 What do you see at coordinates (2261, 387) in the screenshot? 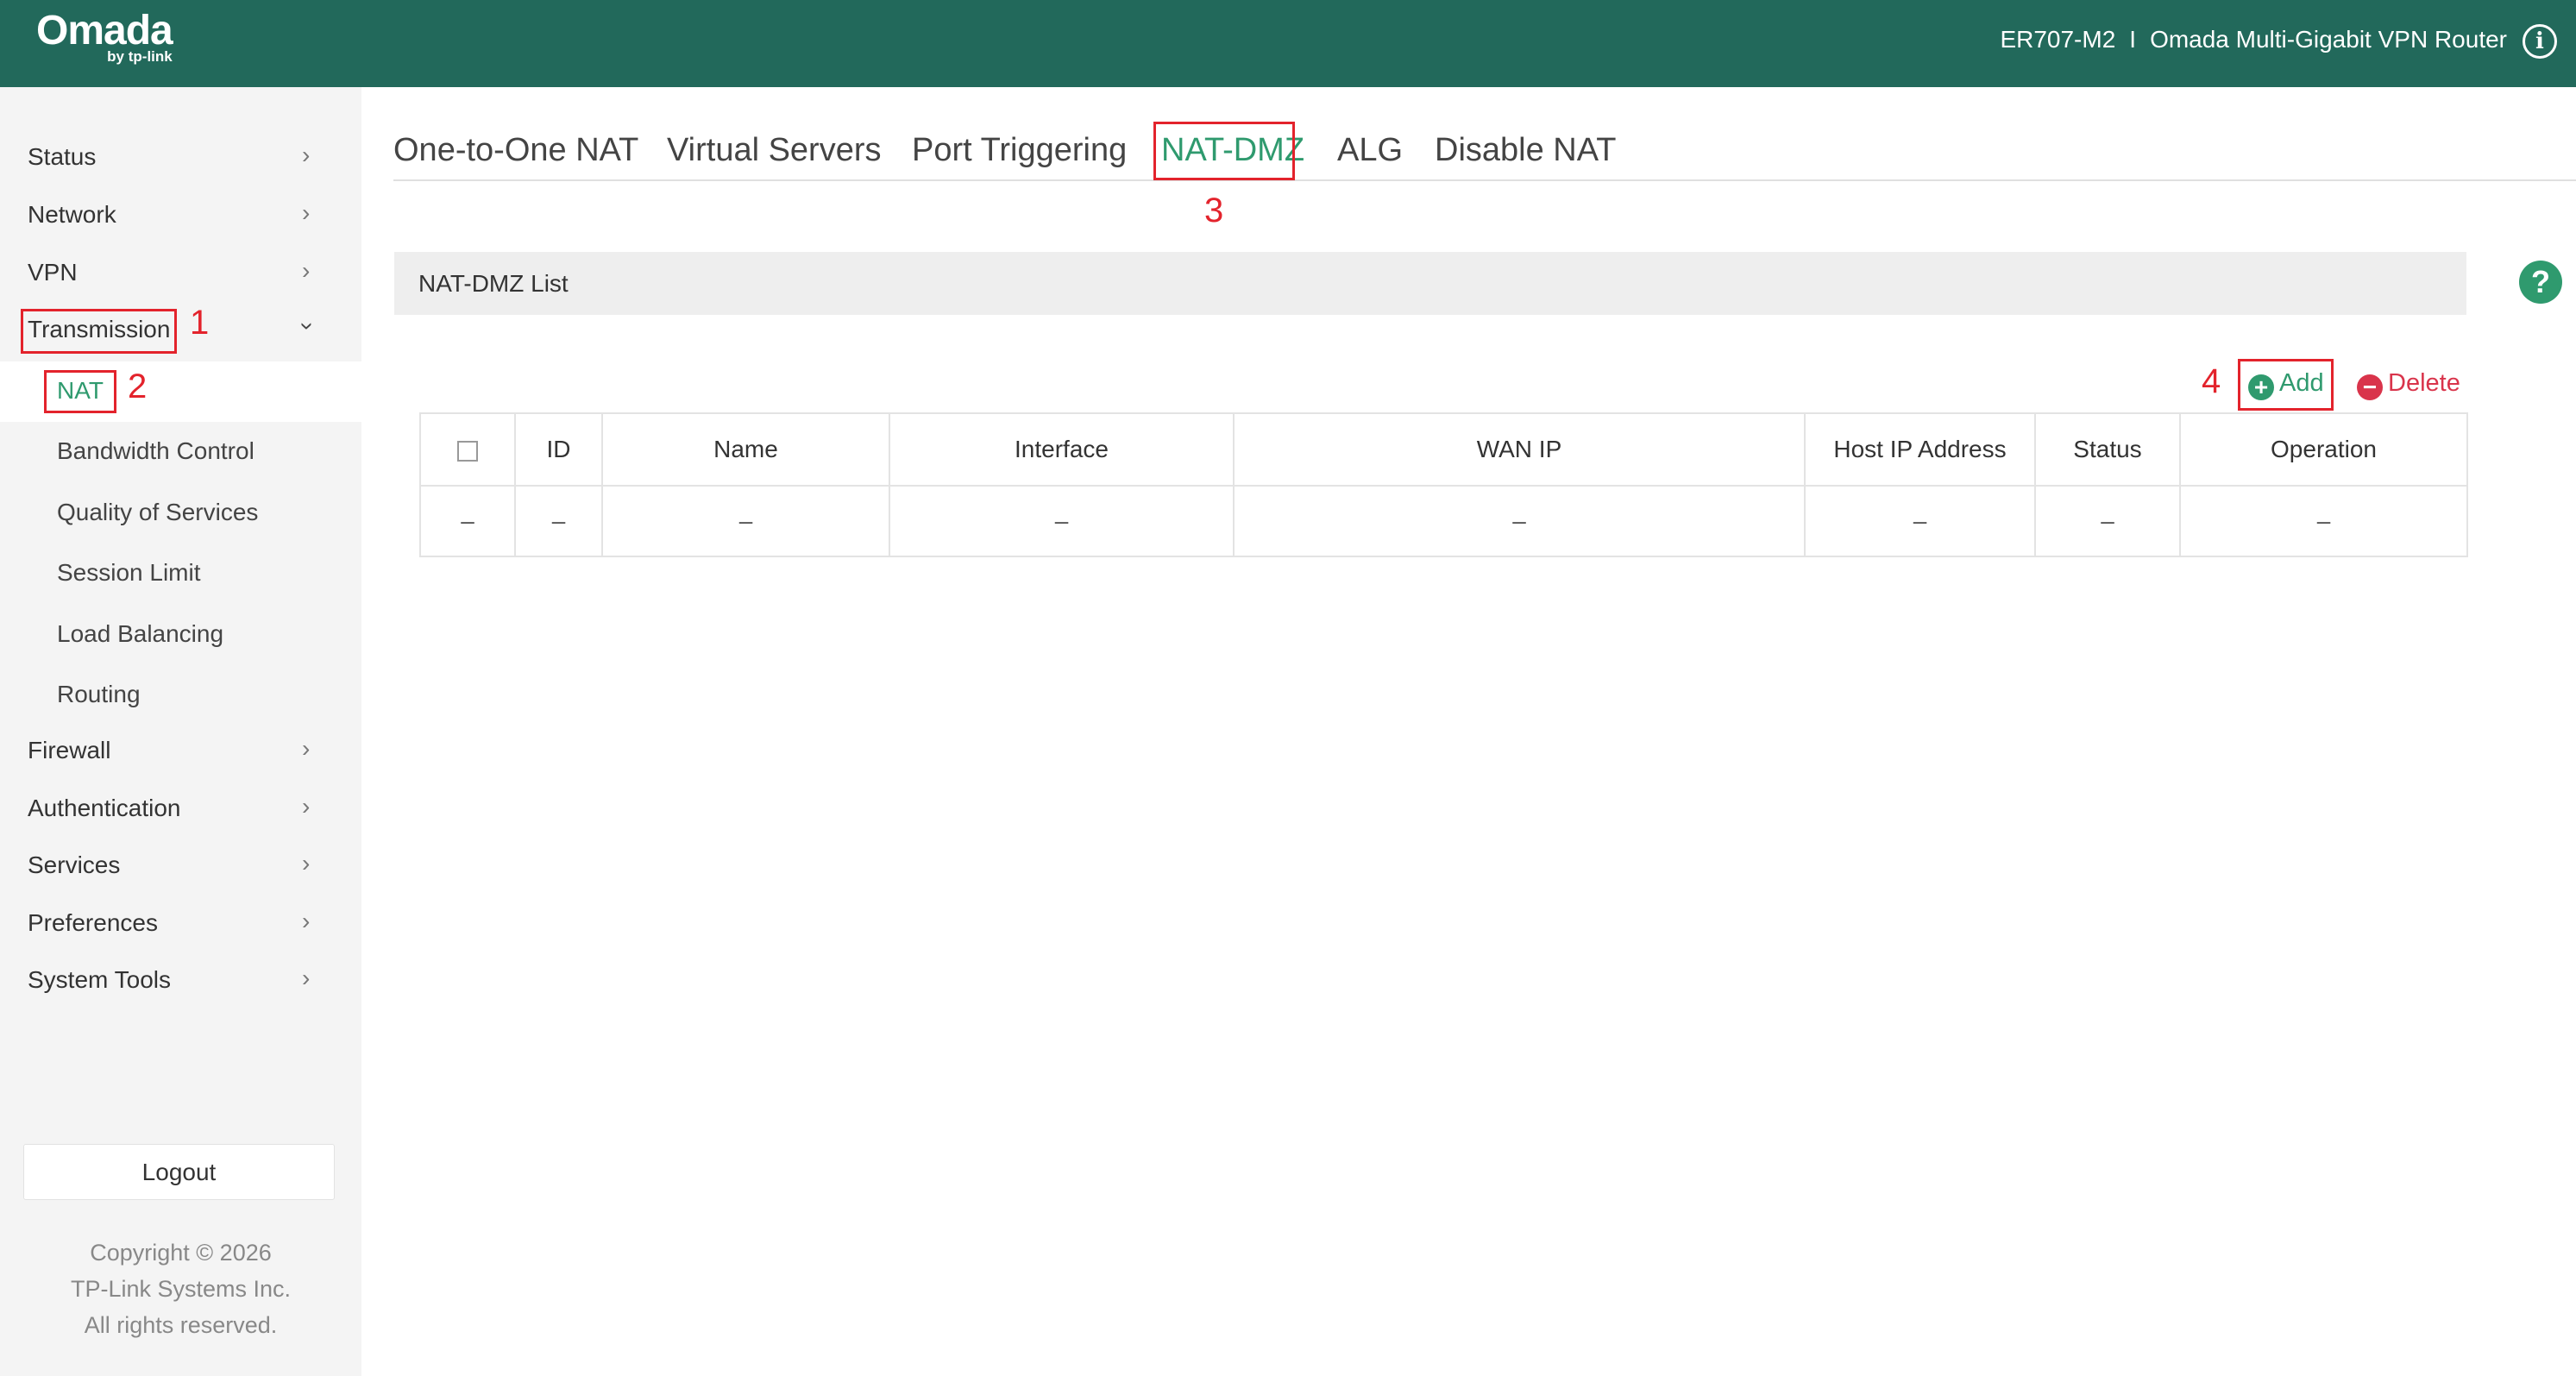
I see `plus-circle-icon: +` at bounding box center [2261, 387].